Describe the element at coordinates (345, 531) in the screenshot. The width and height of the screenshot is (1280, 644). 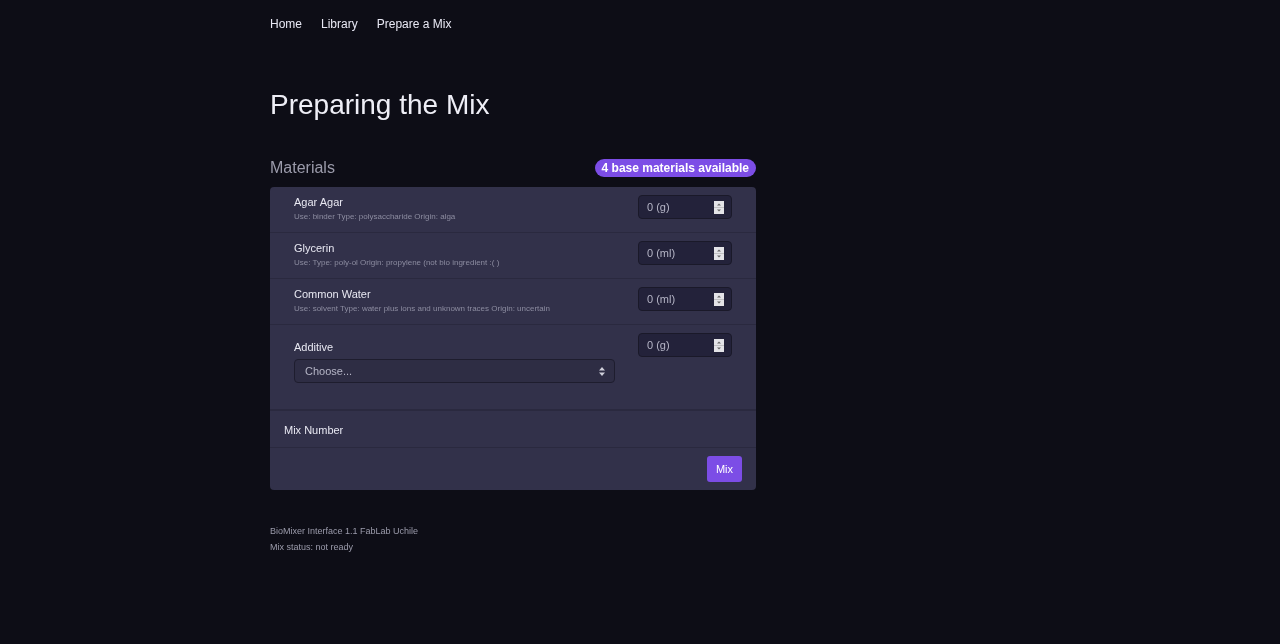
I see `footer-text: BioMixer Interface 1.1 FabLab Uchile` at that location.